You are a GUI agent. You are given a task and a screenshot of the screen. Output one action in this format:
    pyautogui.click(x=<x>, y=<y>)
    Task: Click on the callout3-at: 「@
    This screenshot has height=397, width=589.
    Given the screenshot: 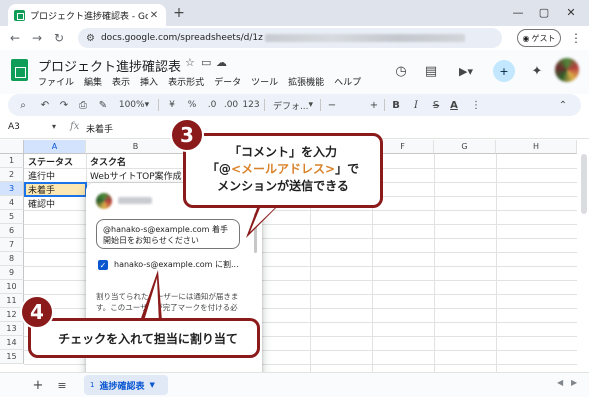 What is the action you would take?
    pyautogui.click(x=218, y=169)
    